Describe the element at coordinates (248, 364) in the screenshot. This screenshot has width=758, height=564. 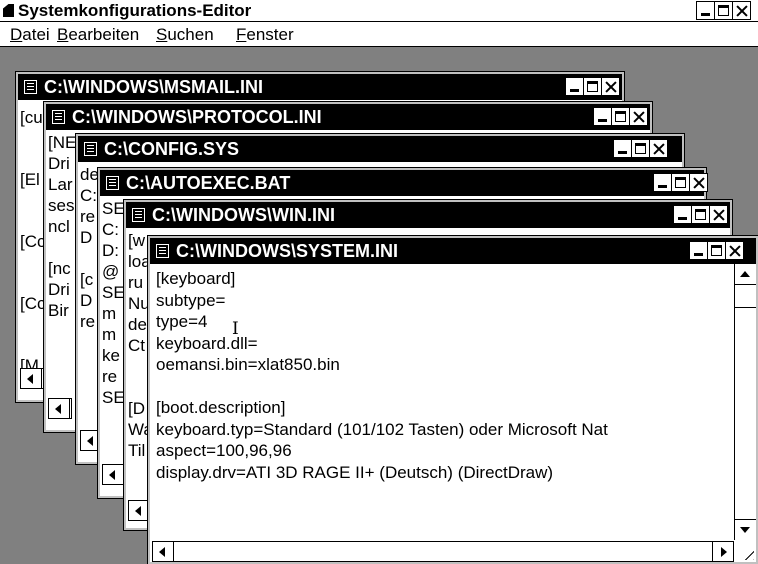
I see `text-line: oemansi.bin=xlat850.bin` at that location.